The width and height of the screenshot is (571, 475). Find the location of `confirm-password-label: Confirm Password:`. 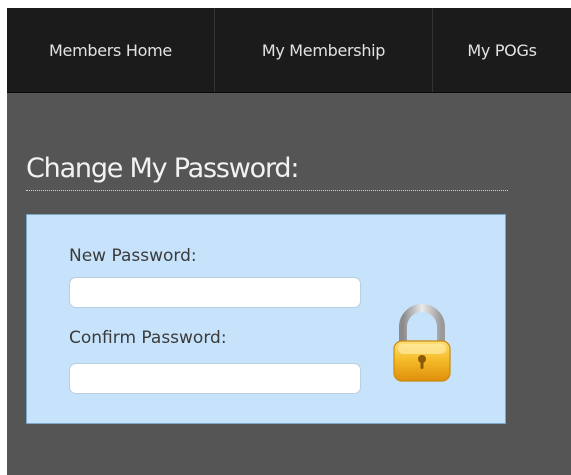

confirm-password-label: Confirm Password: is located at coordinates (148, 338).